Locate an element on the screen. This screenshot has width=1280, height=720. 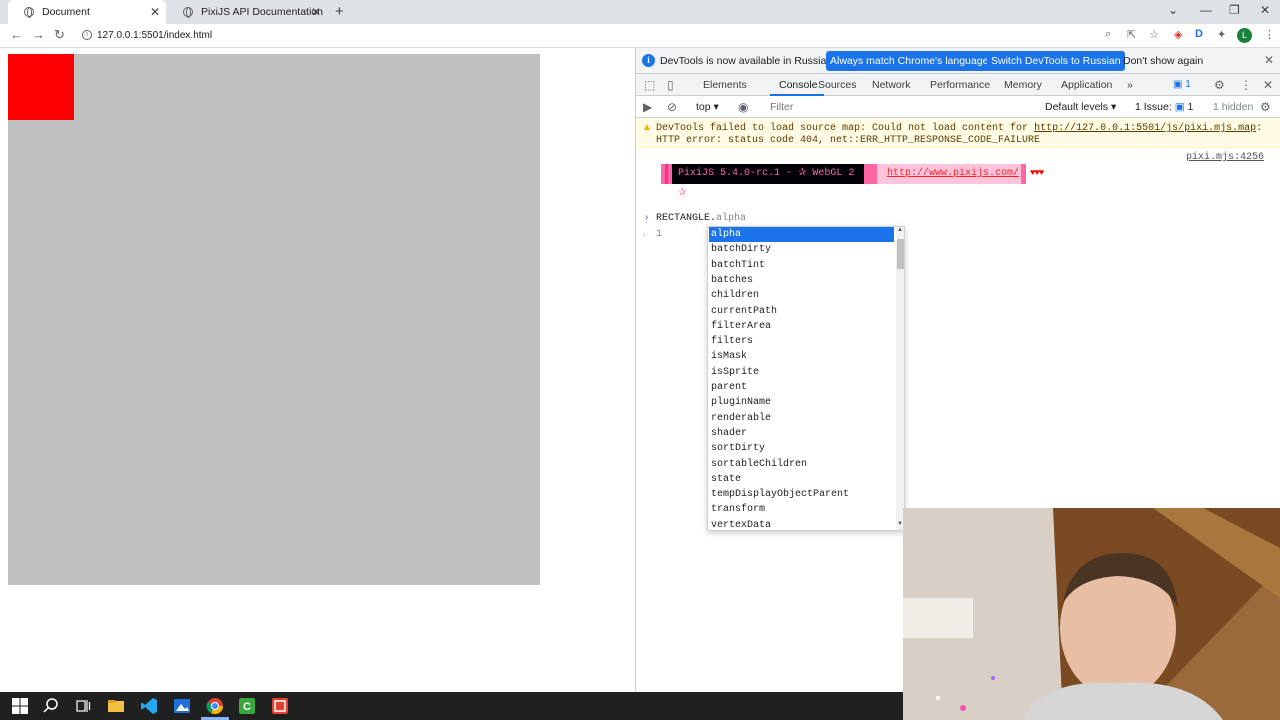
new-tab-button: + is located at coordinates (339, 11).